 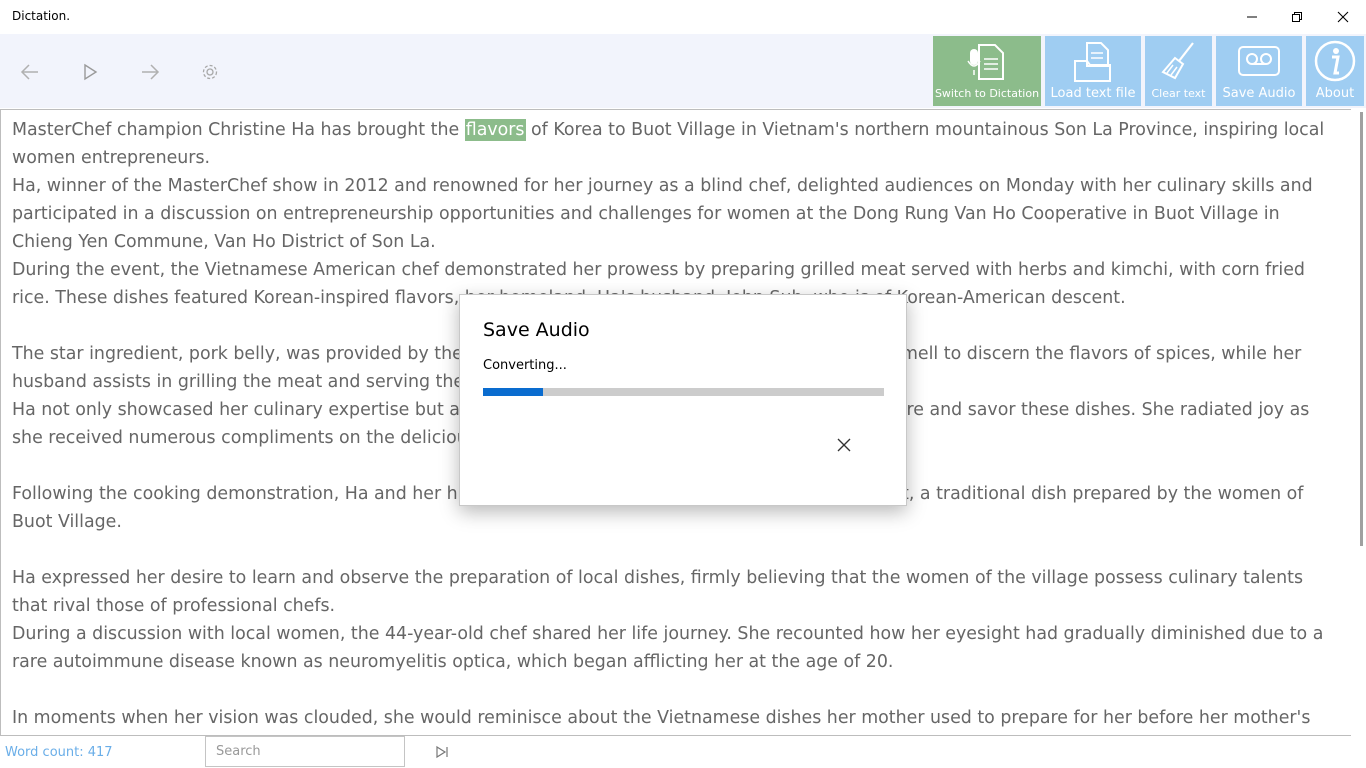 What do you see at coordinates (1335, 61) in the screenshot?
I see `info-icon` at bounding box center [1335, 61].